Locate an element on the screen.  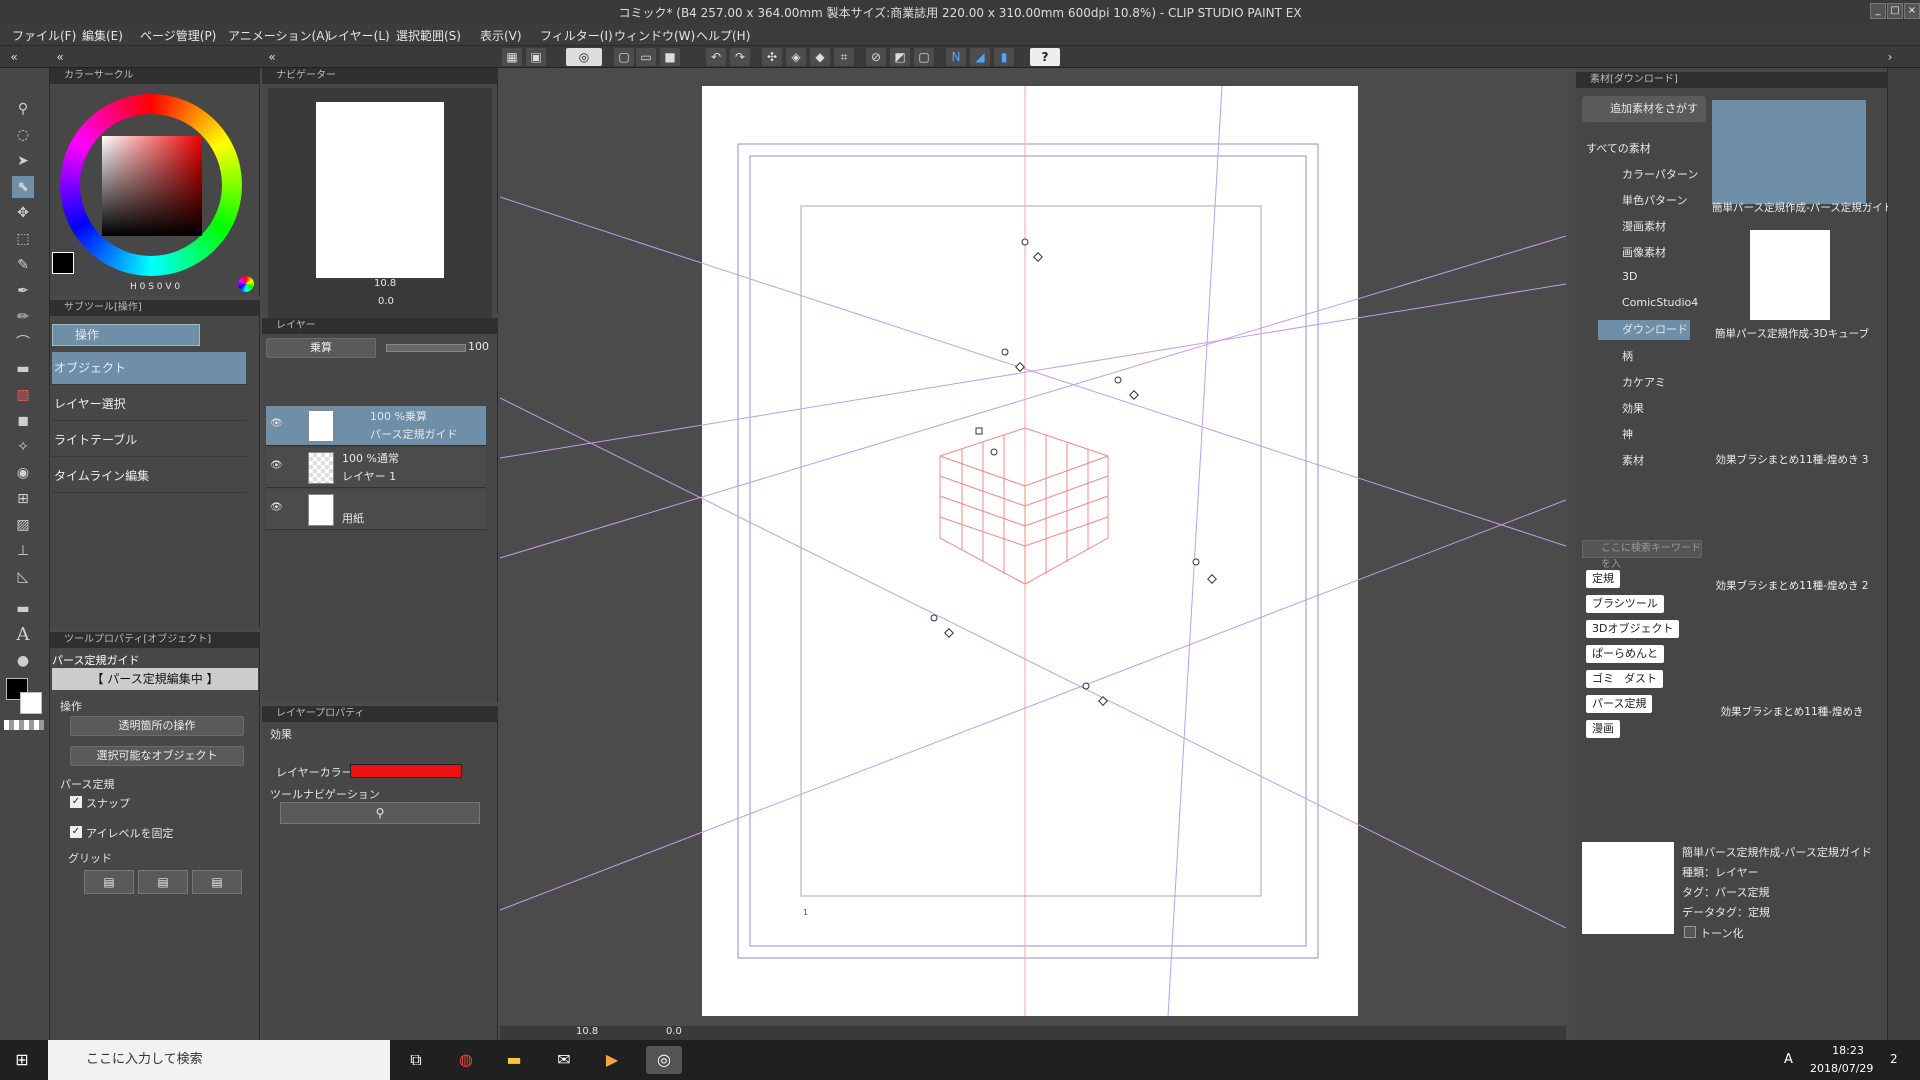
ruler-icon: ◺ is located at coordinates (23, 577).